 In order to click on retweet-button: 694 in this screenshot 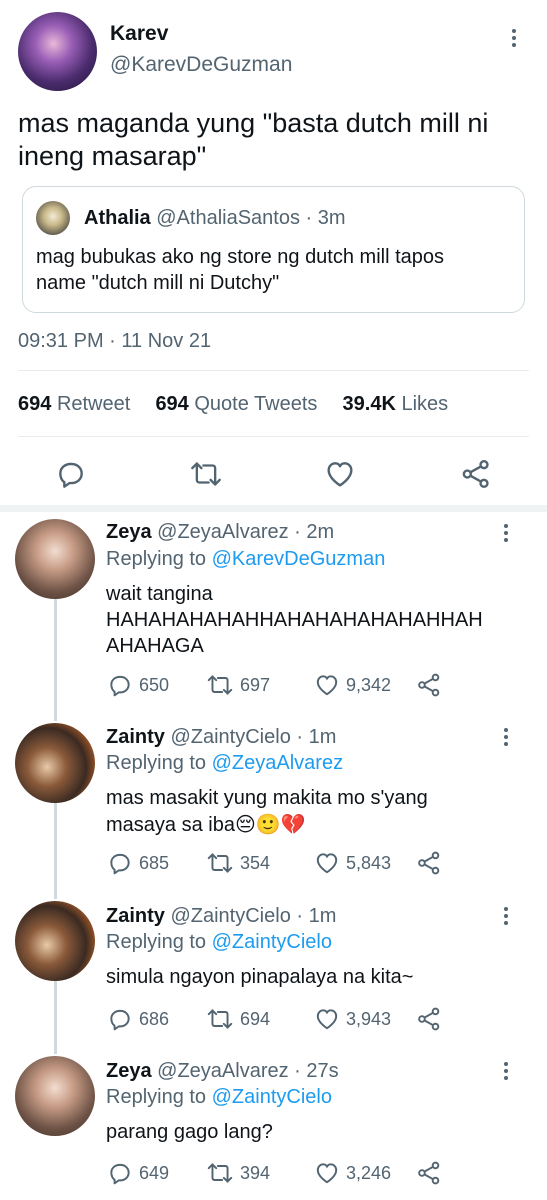, I will do `click(238, 1019)`.